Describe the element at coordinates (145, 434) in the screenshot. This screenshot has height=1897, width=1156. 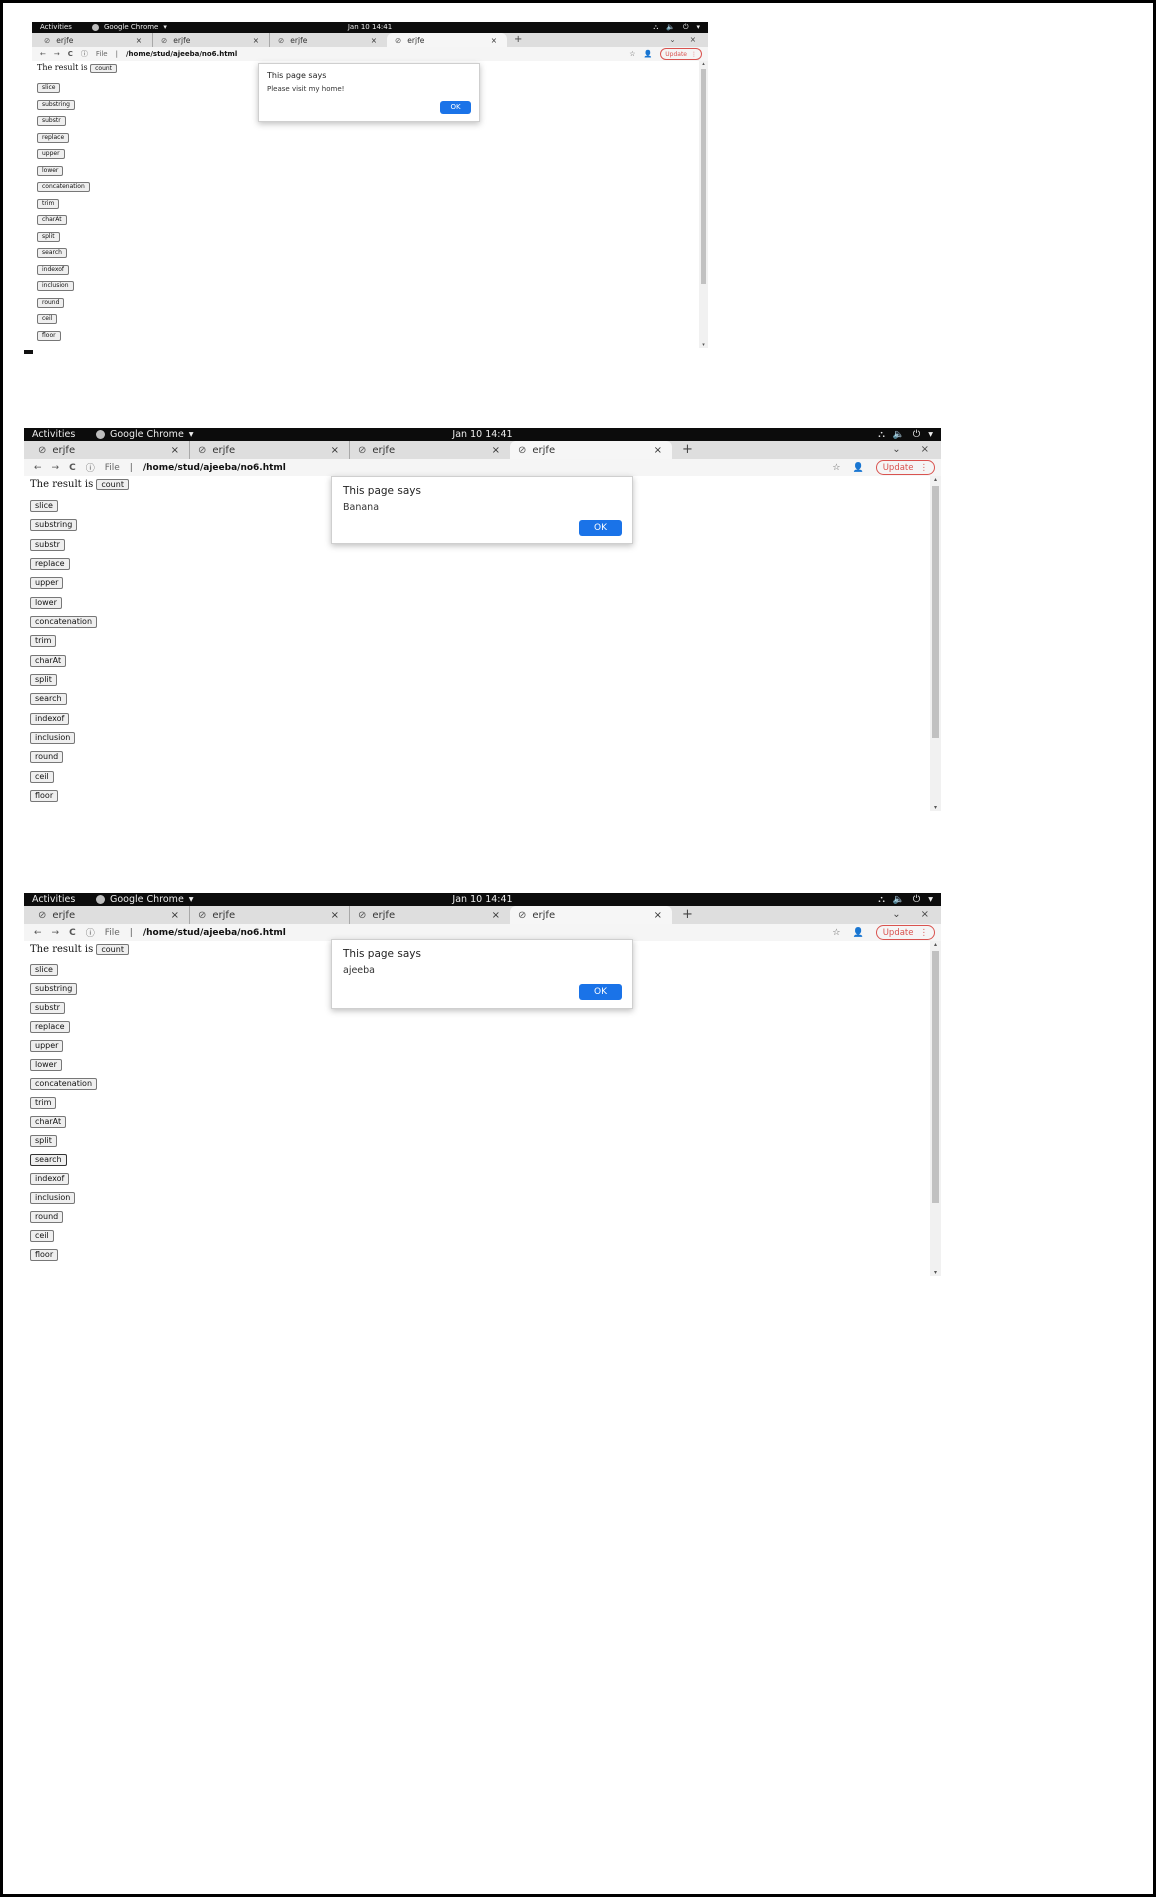
I see `app-menu: Google Chrome ▾` at that location.